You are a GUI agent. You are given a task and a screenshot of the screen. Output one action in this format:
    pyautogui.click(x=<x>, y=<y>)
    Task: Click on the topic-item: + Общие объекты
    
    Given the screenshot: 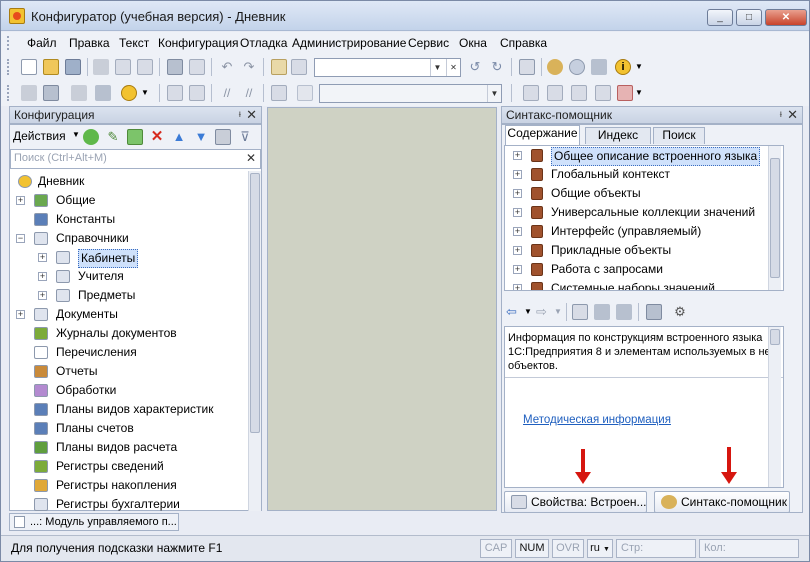 What is the action you would take?
    pyautogui.click(x=642, y=194)
    